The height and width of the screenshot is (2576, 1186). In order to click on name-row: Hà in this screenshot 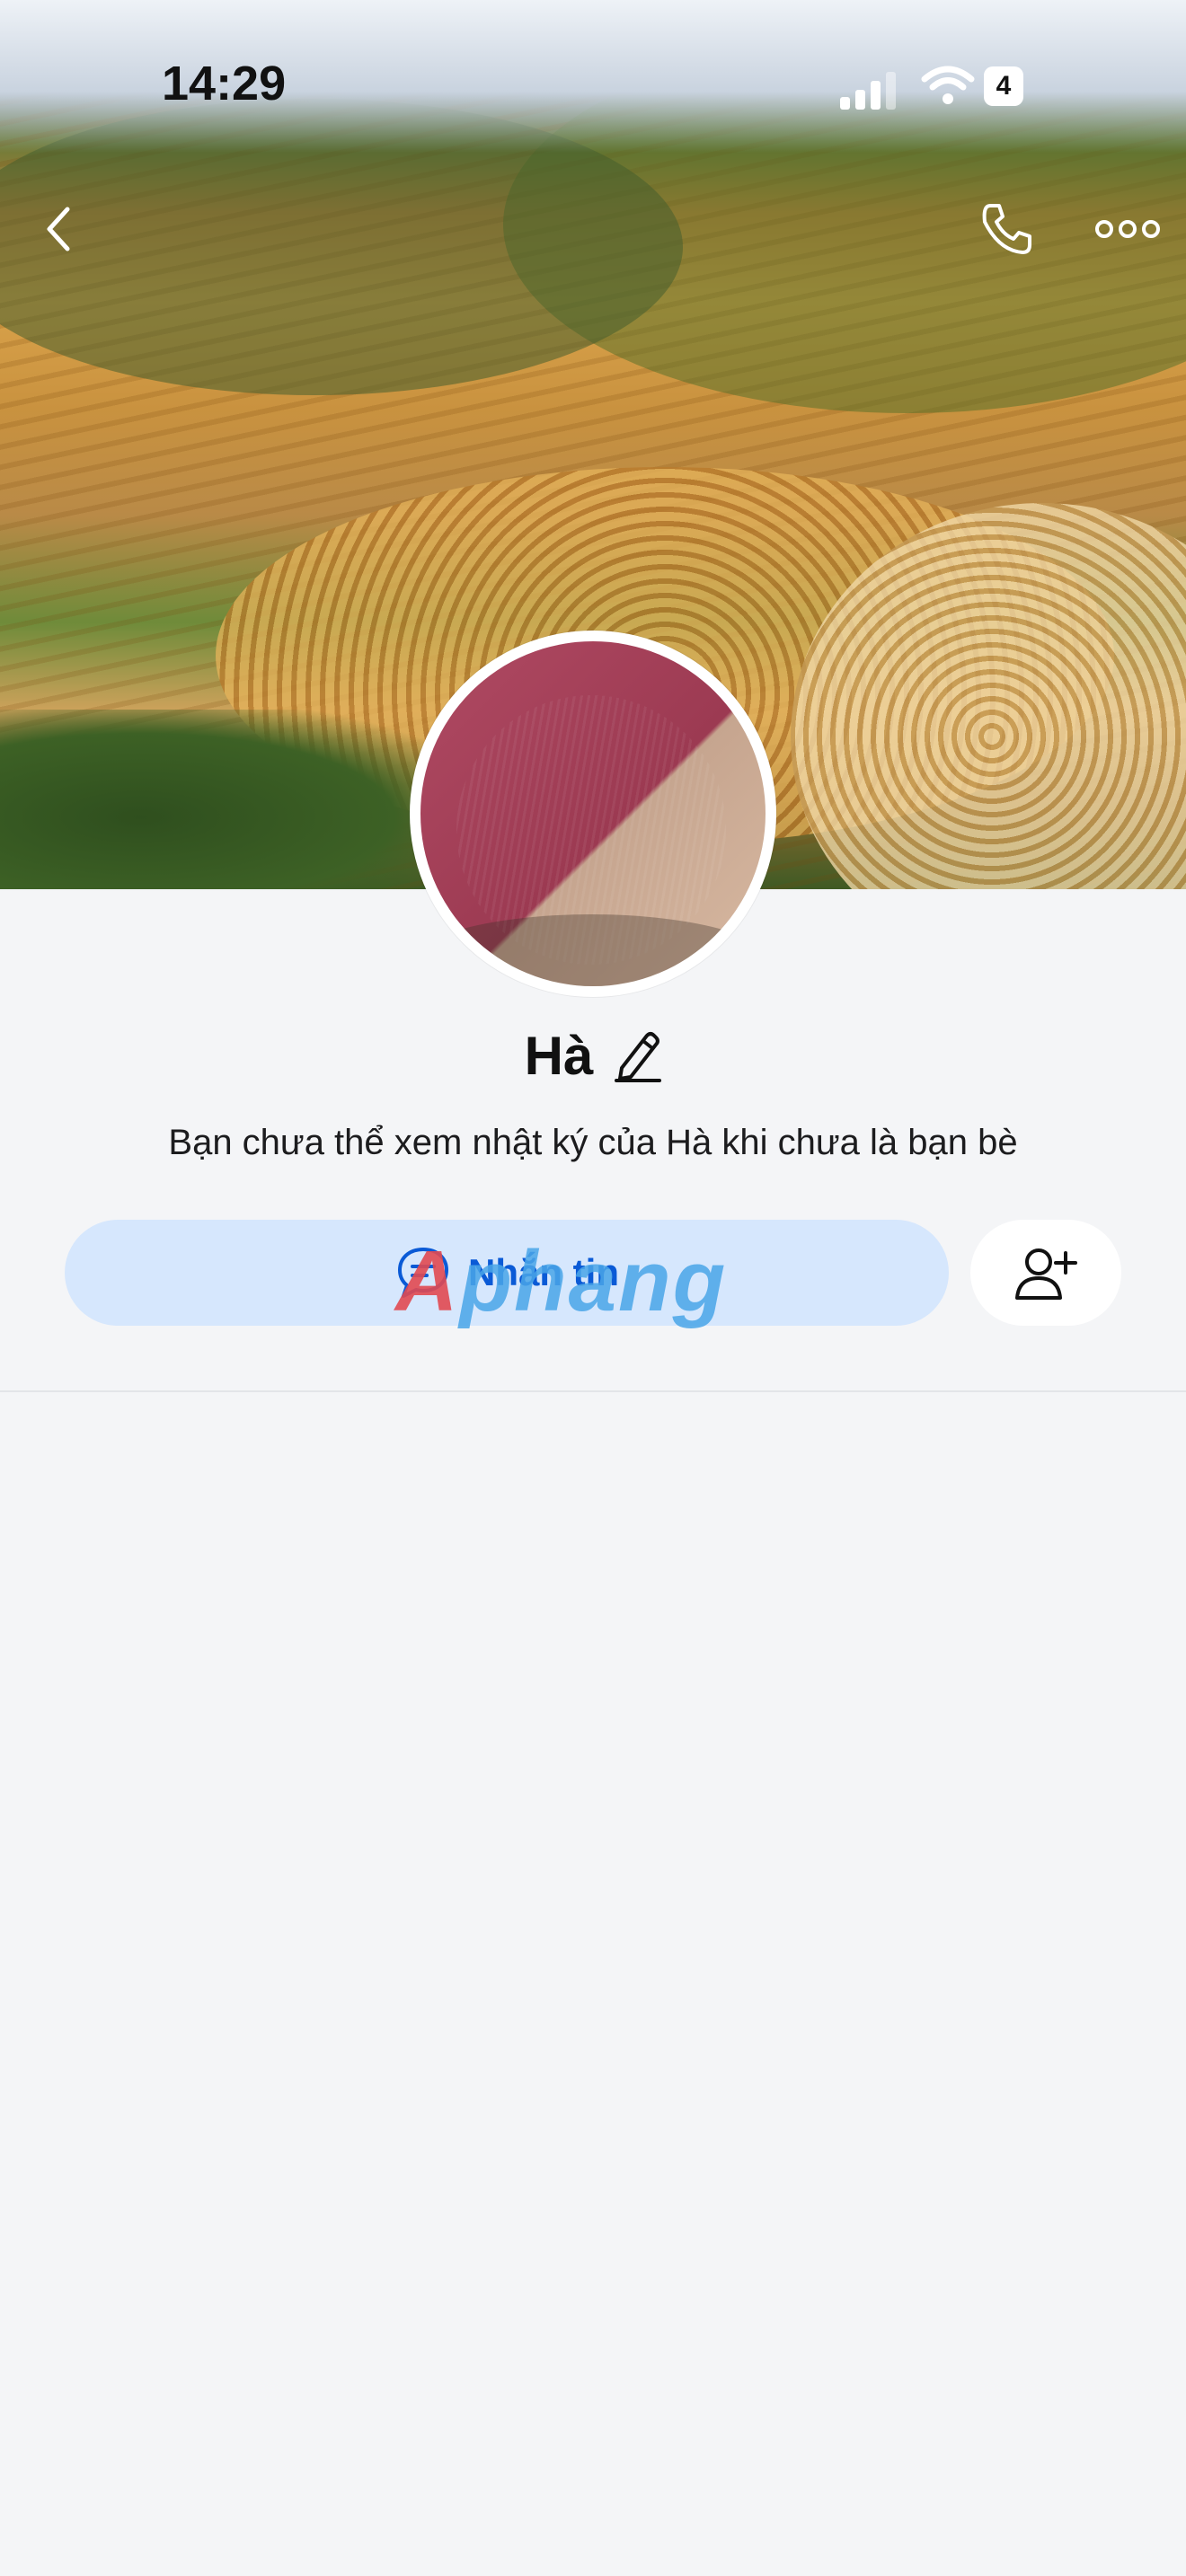, I will do `click(593, 1055)`.